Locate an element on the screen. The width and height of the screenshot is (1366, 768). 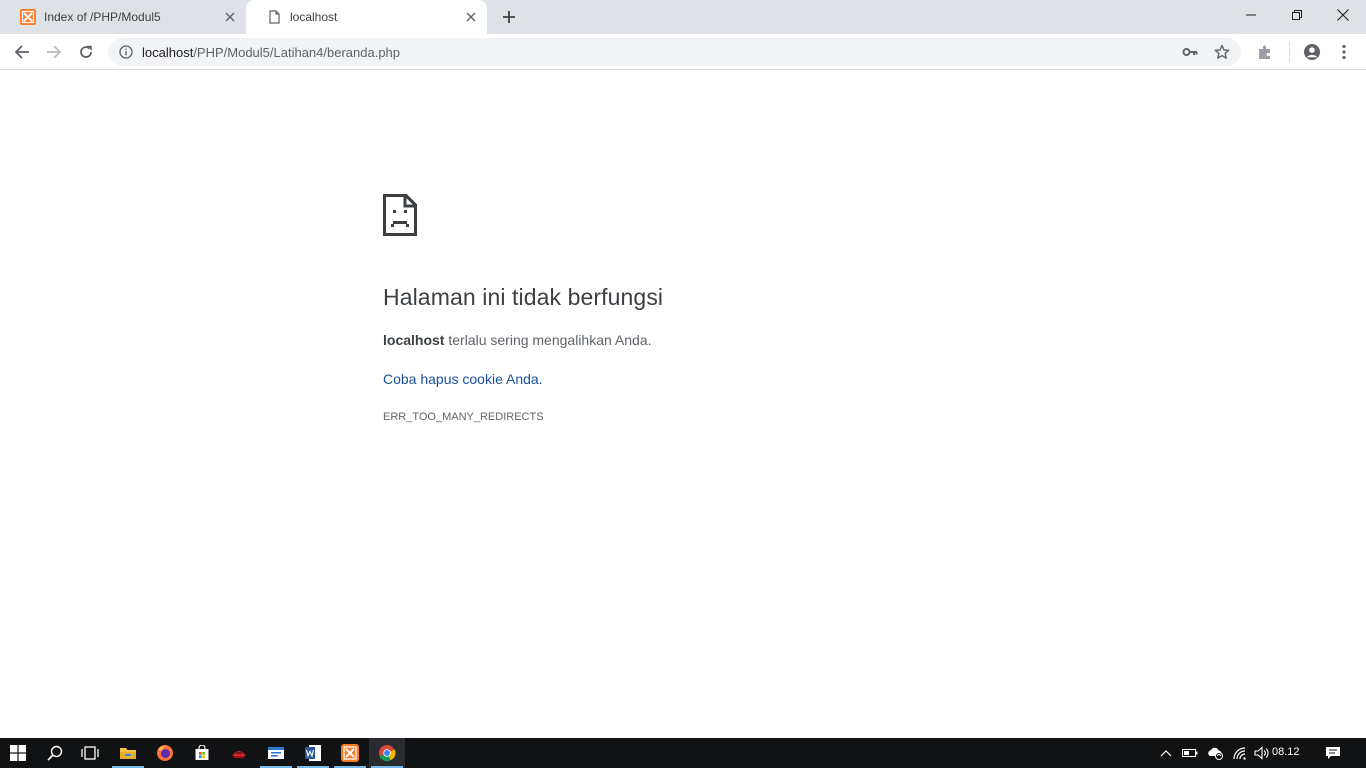
taskbar-file-explorer is located at coordinates (128, 753).